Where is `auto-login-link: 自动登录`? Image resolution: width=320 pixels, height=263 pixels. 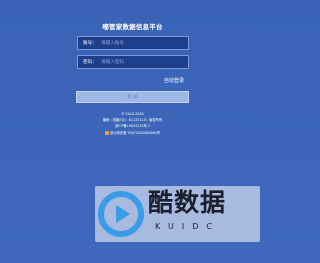 auto-login-link: 自动登录 is located at coordinates (174, 80).